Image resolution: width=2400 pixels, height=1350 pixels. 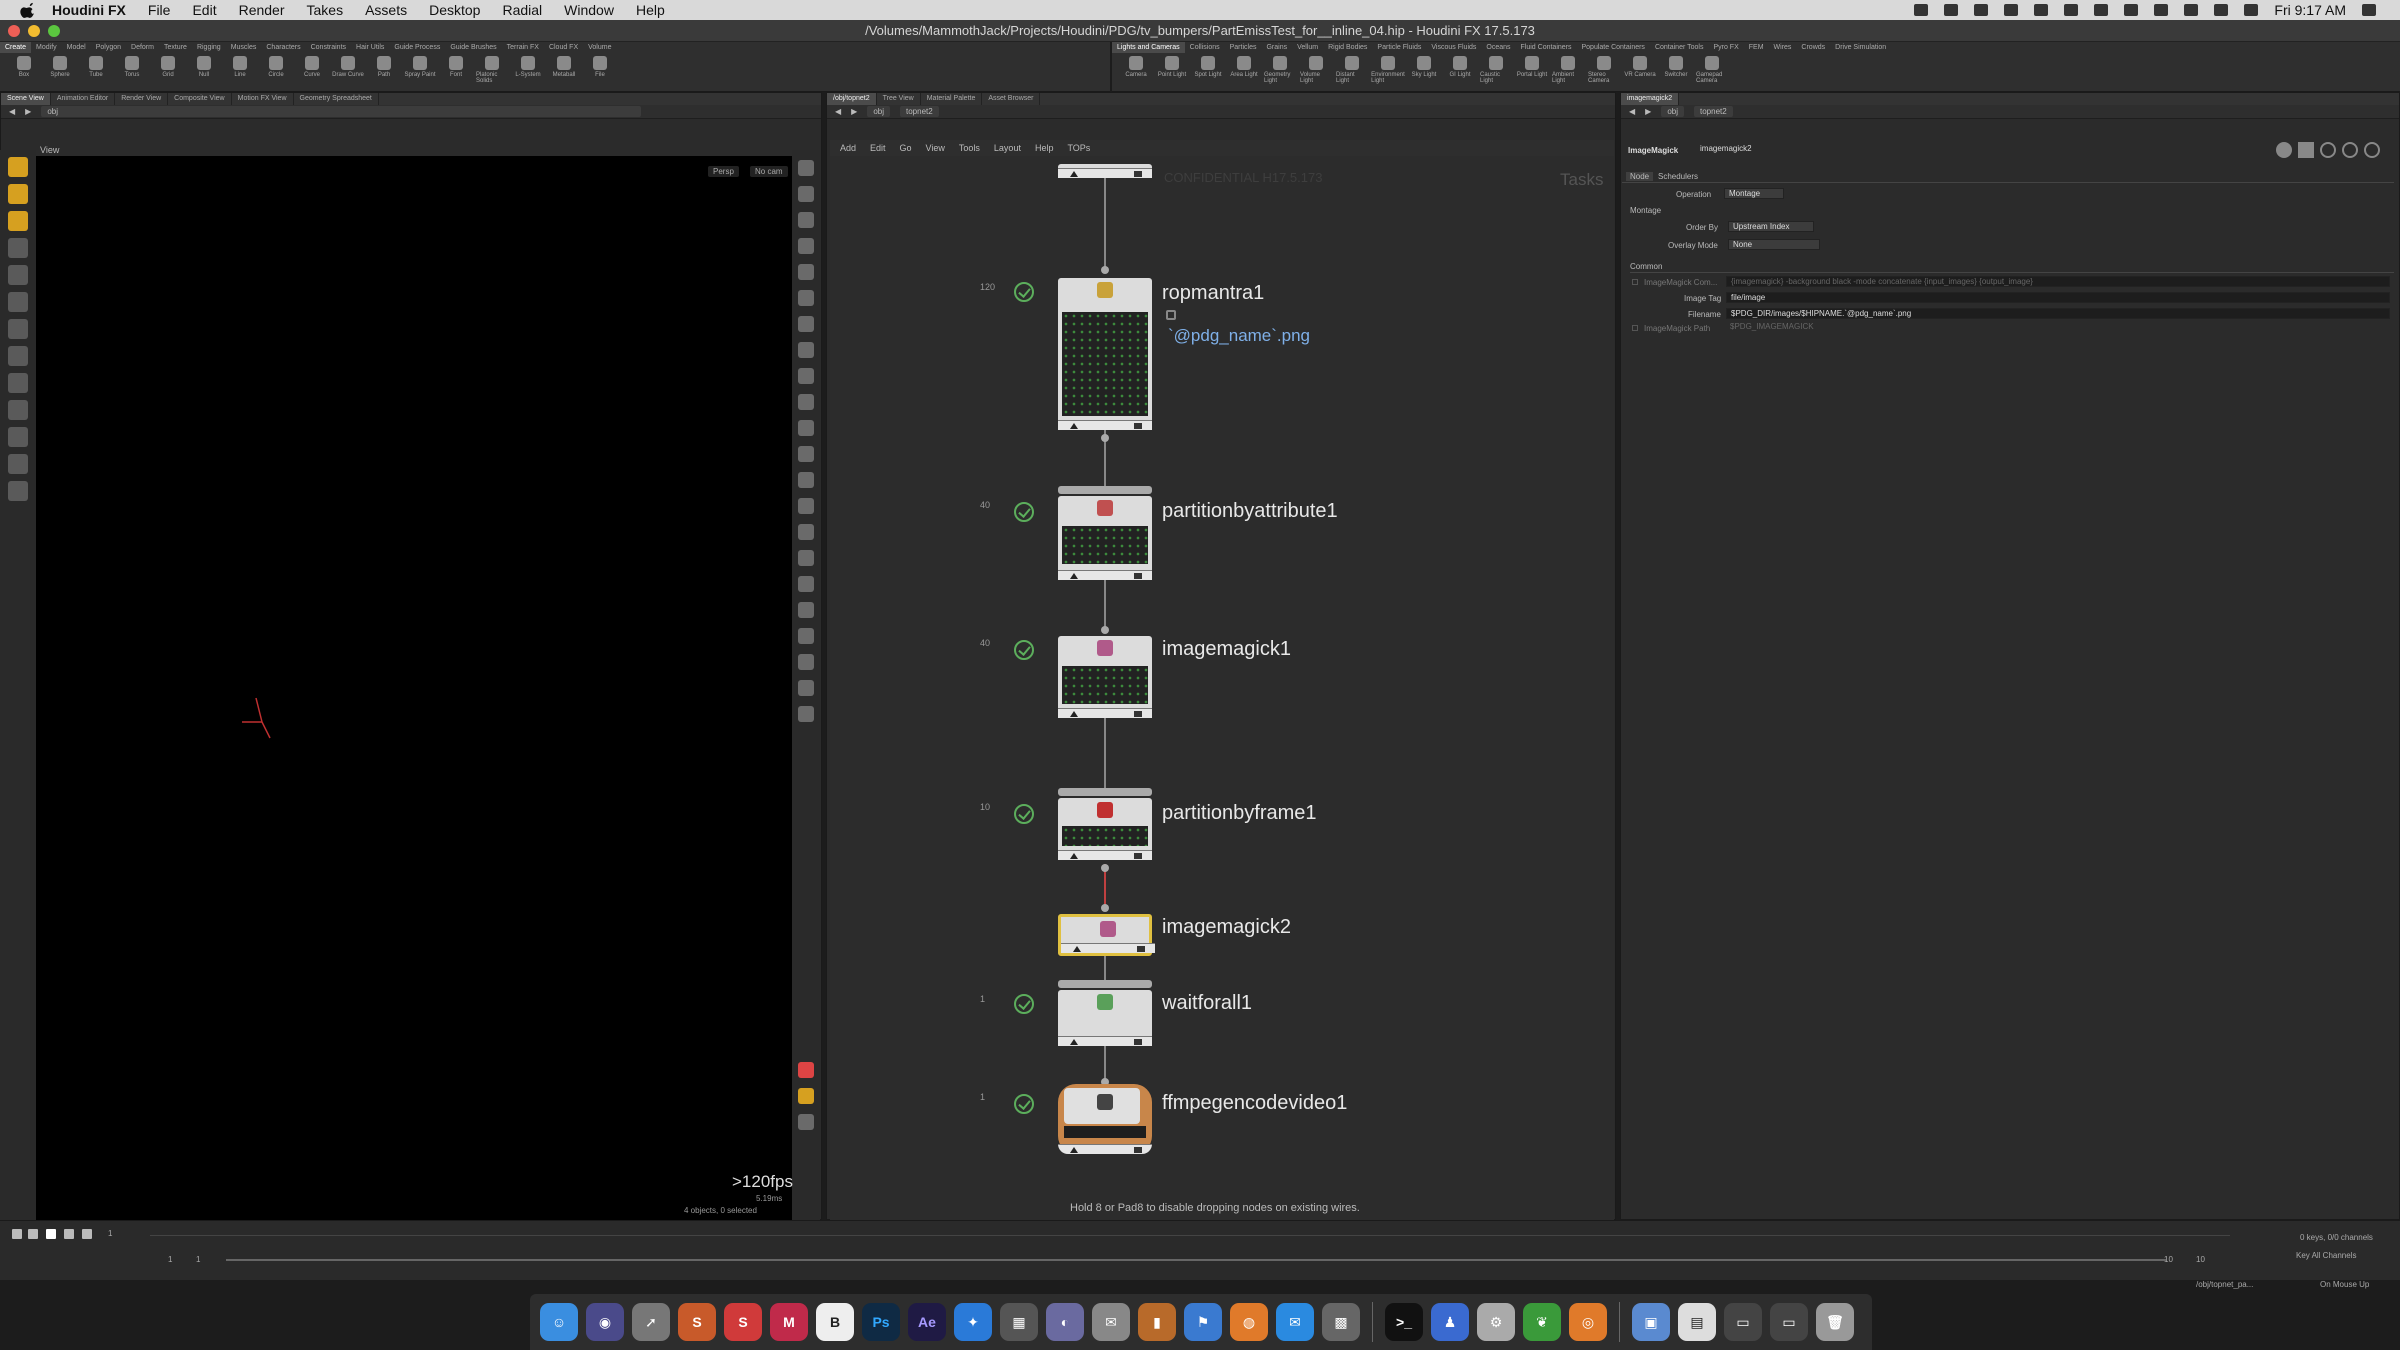 I want to click on grid-icon, so click(x=806, y=636).